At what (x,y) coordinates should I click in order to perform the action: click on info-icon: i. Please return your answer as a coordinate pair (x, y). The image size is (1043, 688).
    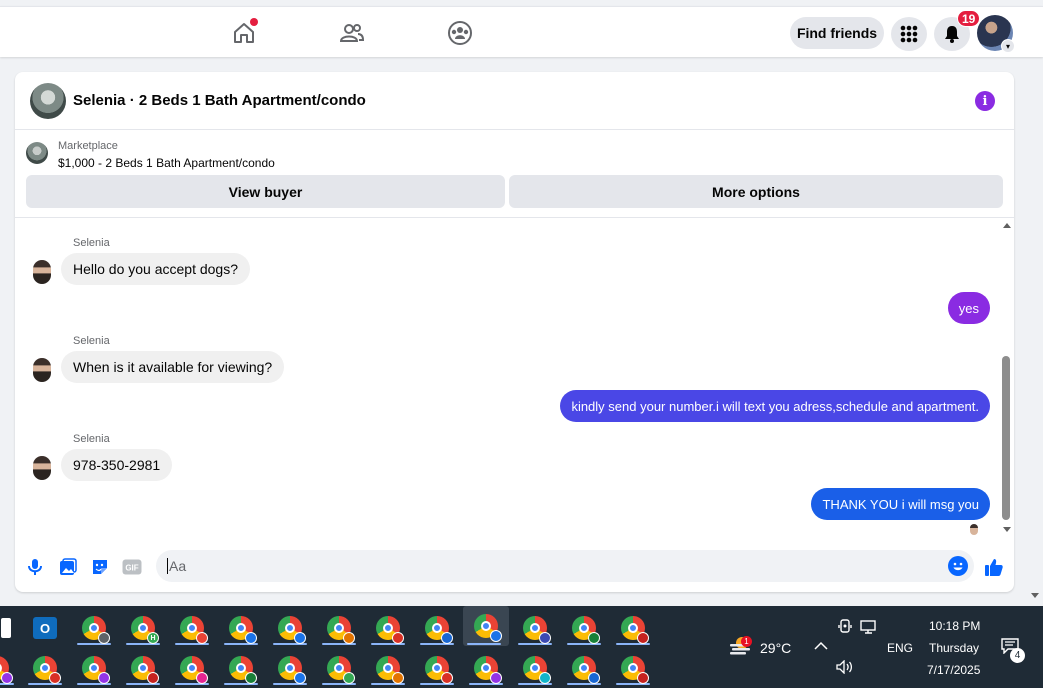
    Looking at the image, I should click on (985, 101).